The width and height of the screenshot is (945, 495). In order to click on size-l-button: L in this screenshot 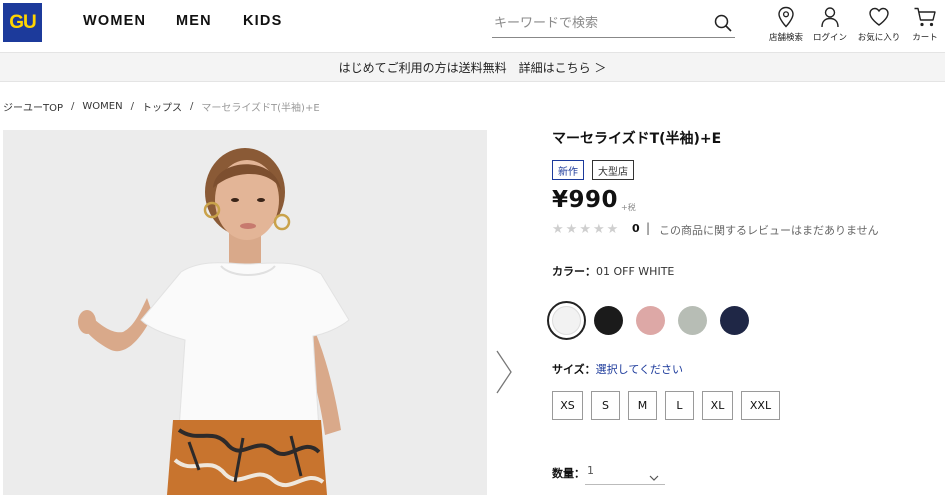, I will do `click(679, 405)`.